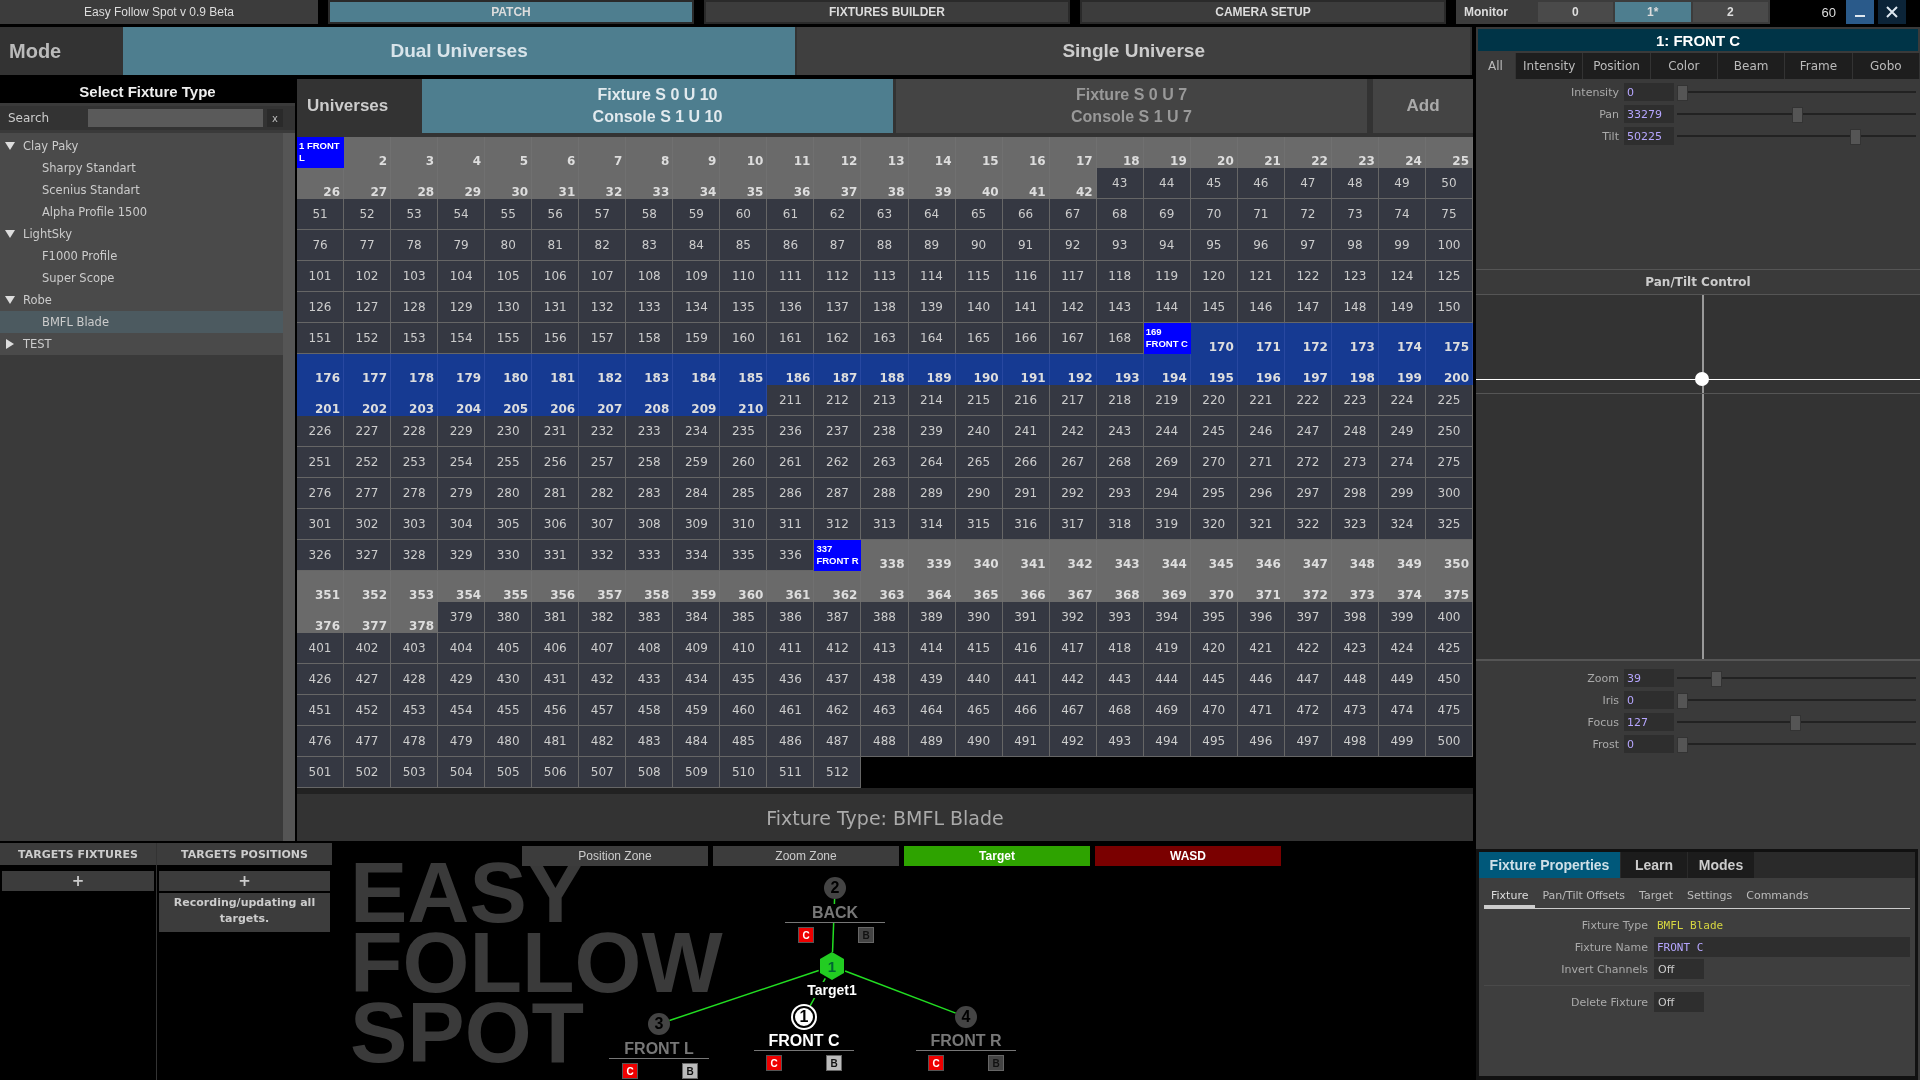  What do you see at coordinates (321, 369) in the screenshot?
I see `patched-cell: 176` at bounding box center [321, 369].